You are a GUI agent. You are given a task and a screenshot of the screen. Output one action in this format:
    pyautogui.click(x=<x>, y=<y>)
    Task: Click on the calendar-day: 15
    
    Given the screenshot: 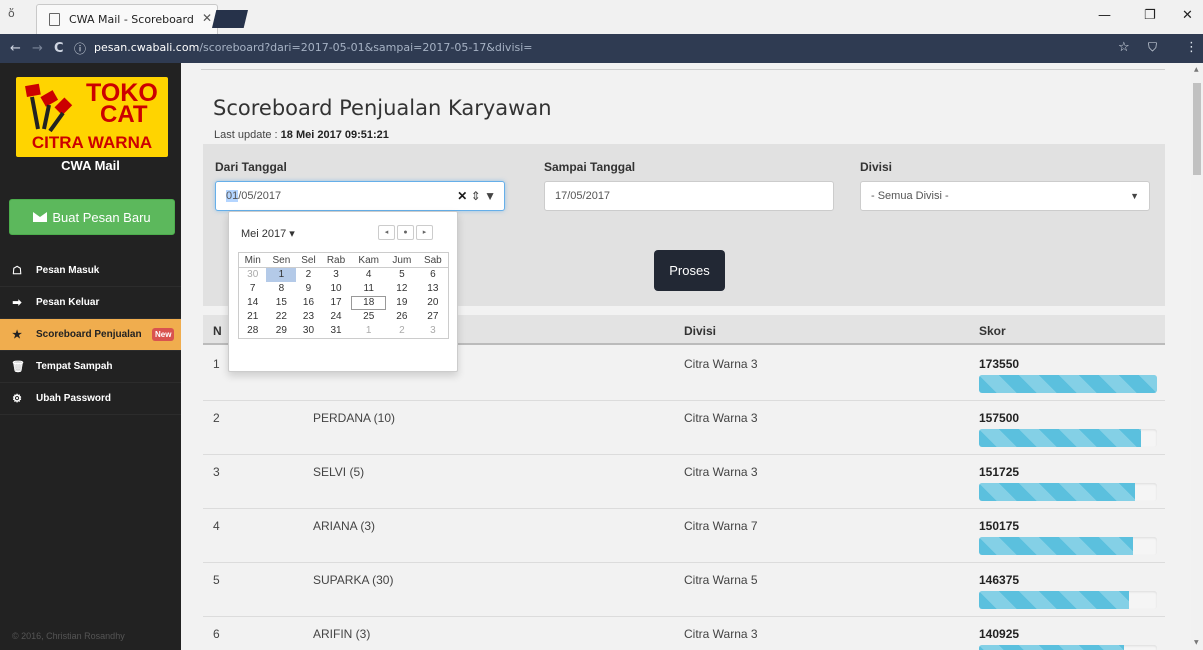 What is the action you would take?
    pyautogui.click(x=281, y=303)
    